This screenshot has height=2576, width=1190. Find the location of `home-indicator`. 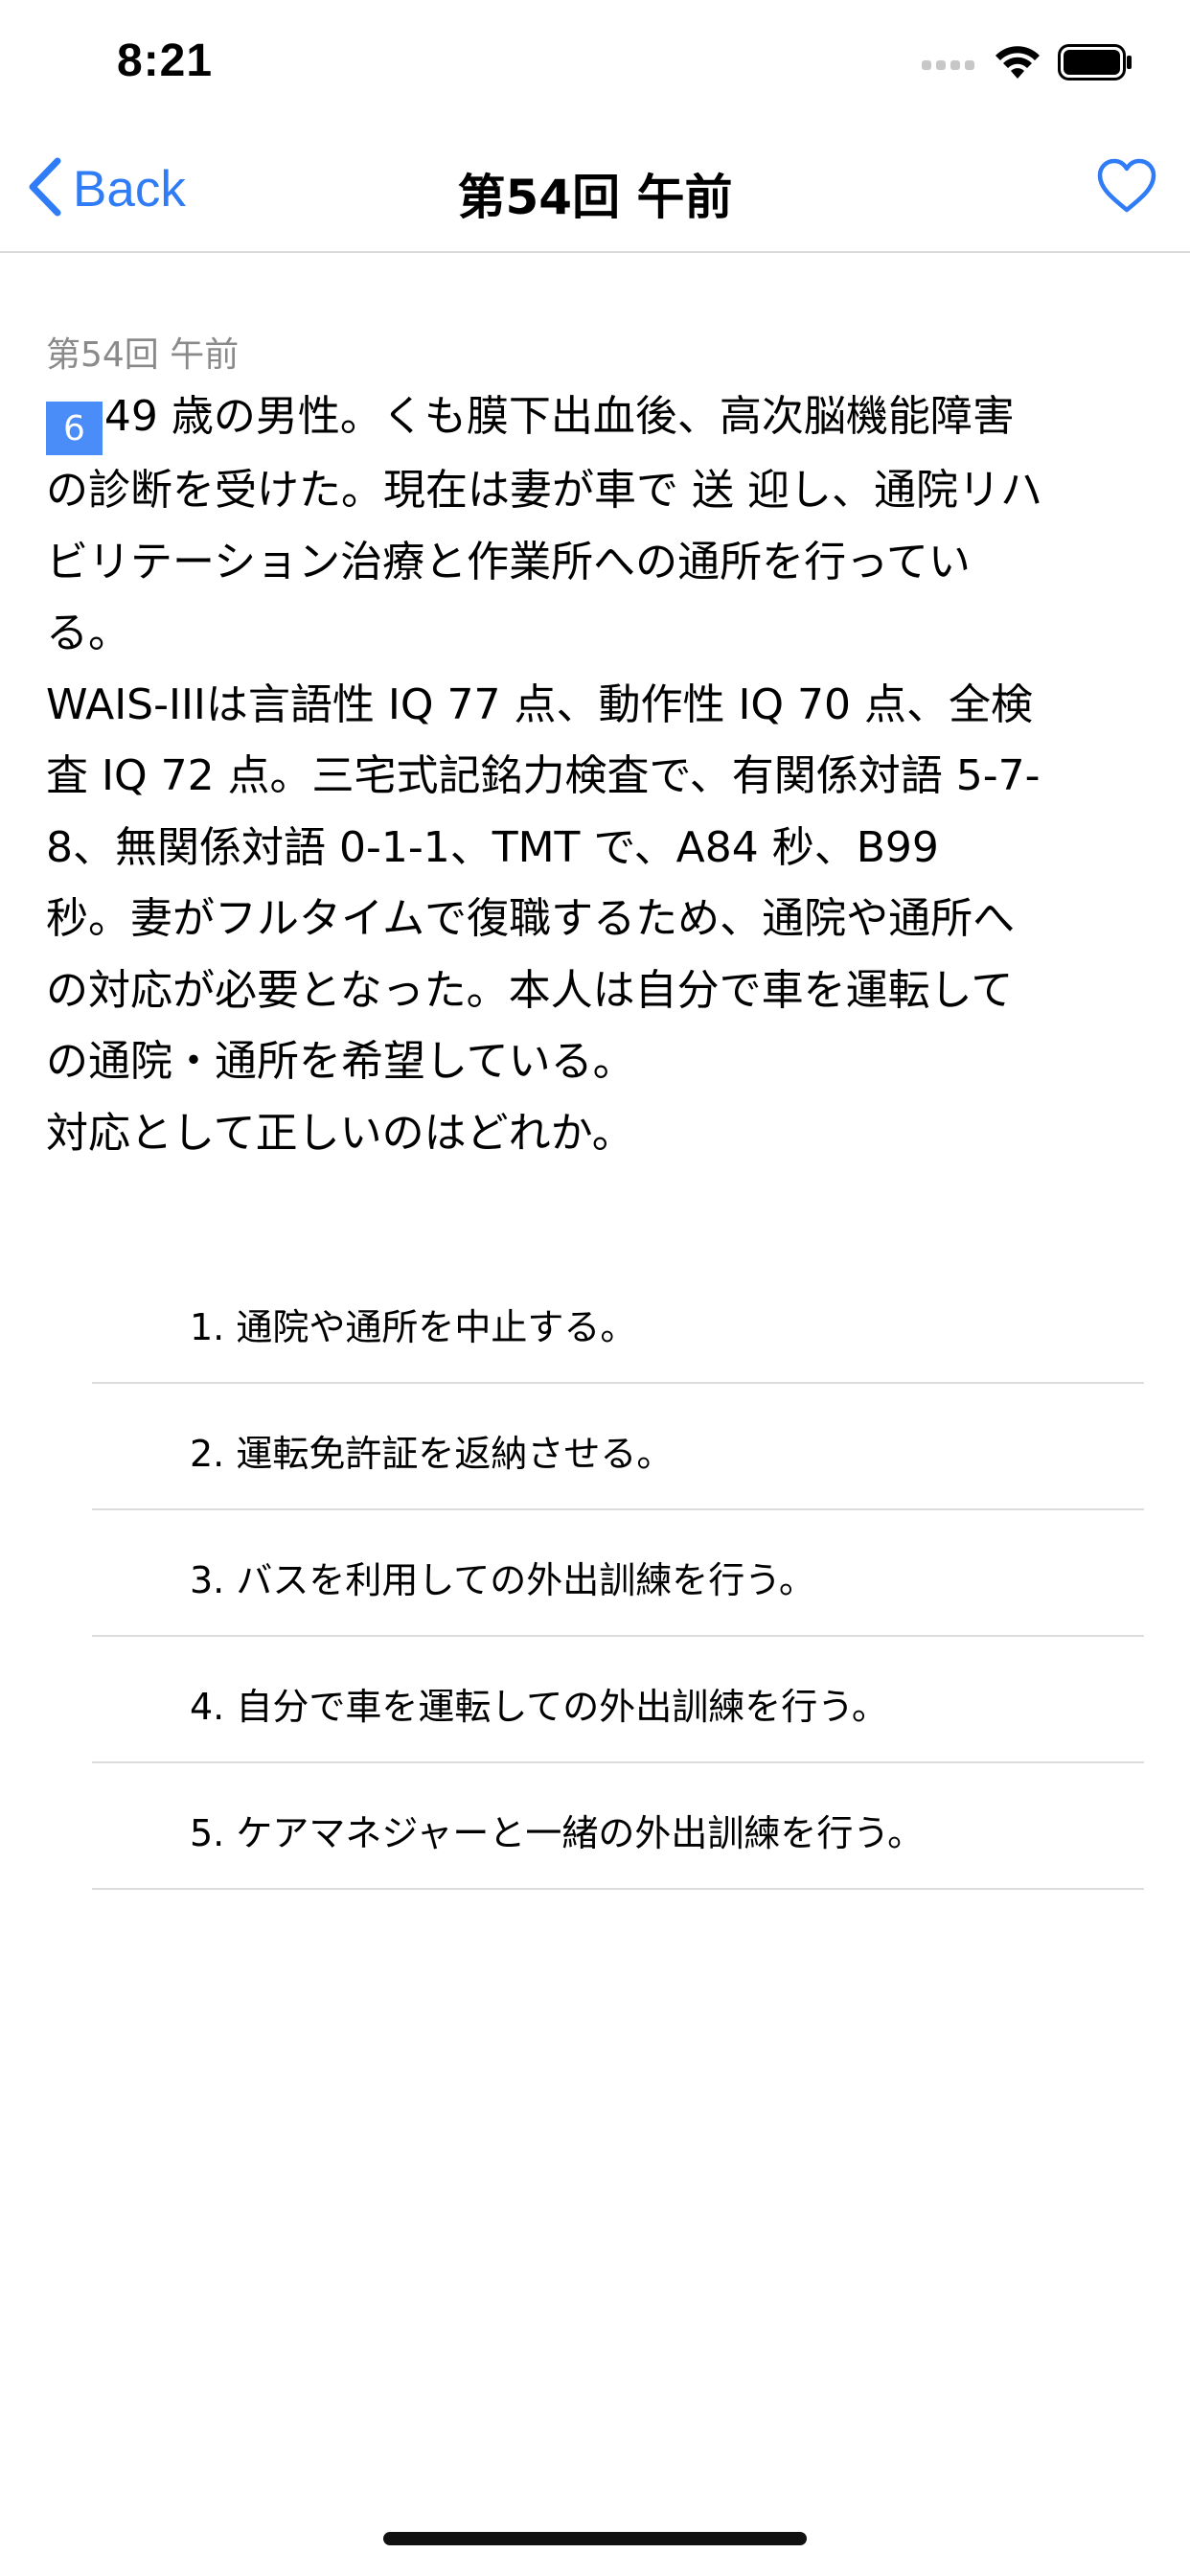

home-indicator is located at coordinates (595, 2538).